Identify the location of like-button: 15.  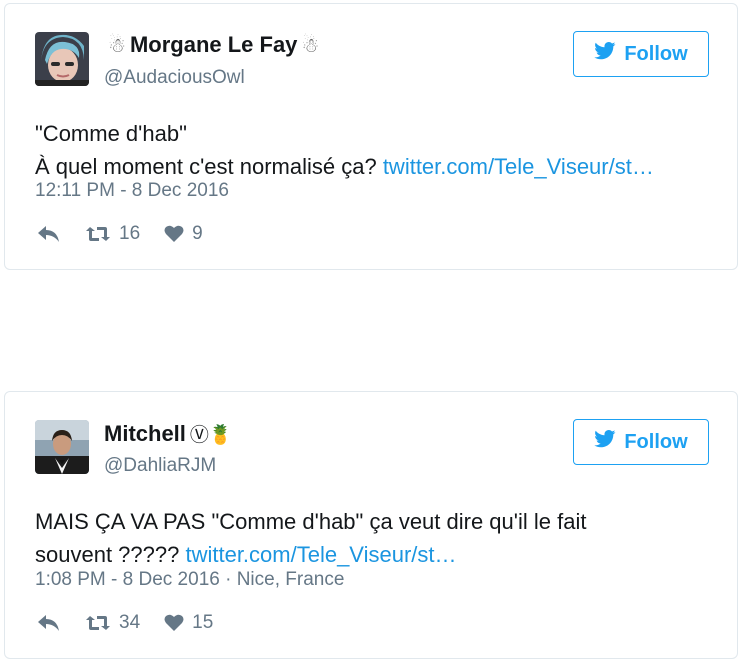
(188, 623).